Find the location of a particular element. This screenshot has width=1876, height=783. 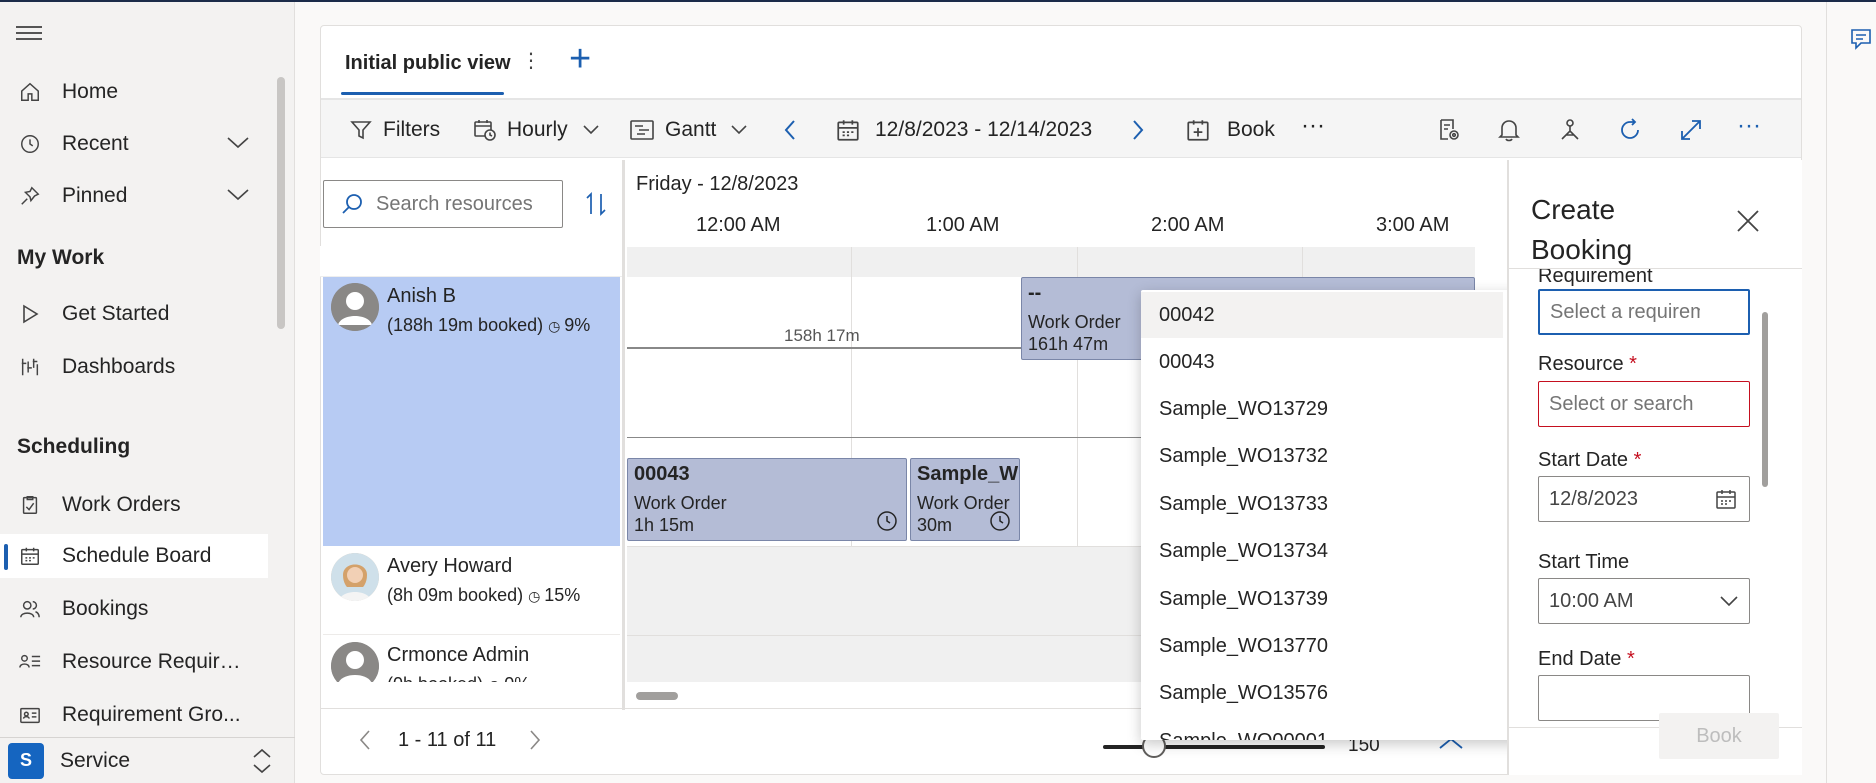

sidebar-item-schedule-board: Schedule Board is located at coordinates (134, 556).